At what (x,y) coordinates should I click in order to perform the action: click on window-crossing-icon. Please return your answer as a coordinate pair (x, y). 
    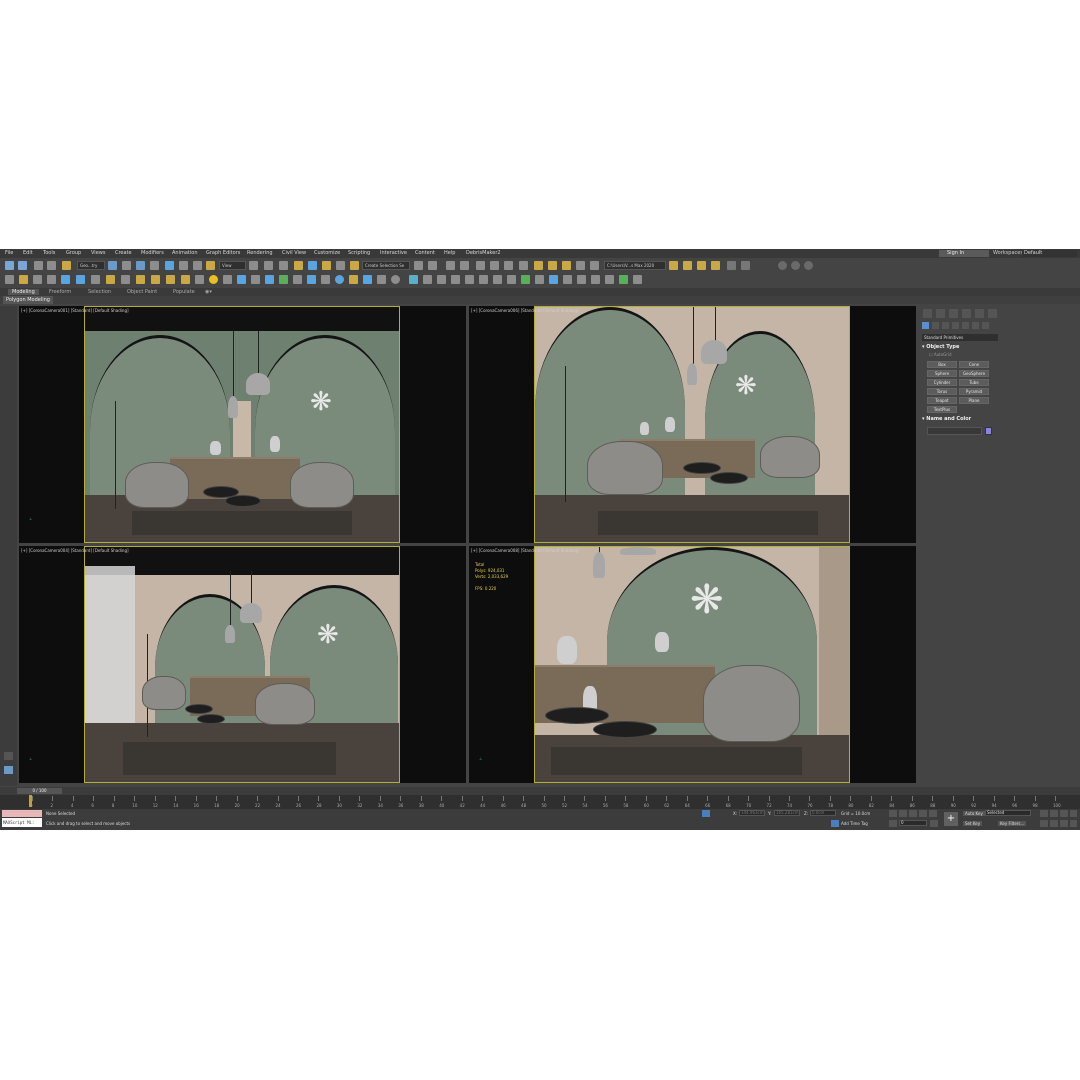
    Looking at the image, I should click on (154, 265).